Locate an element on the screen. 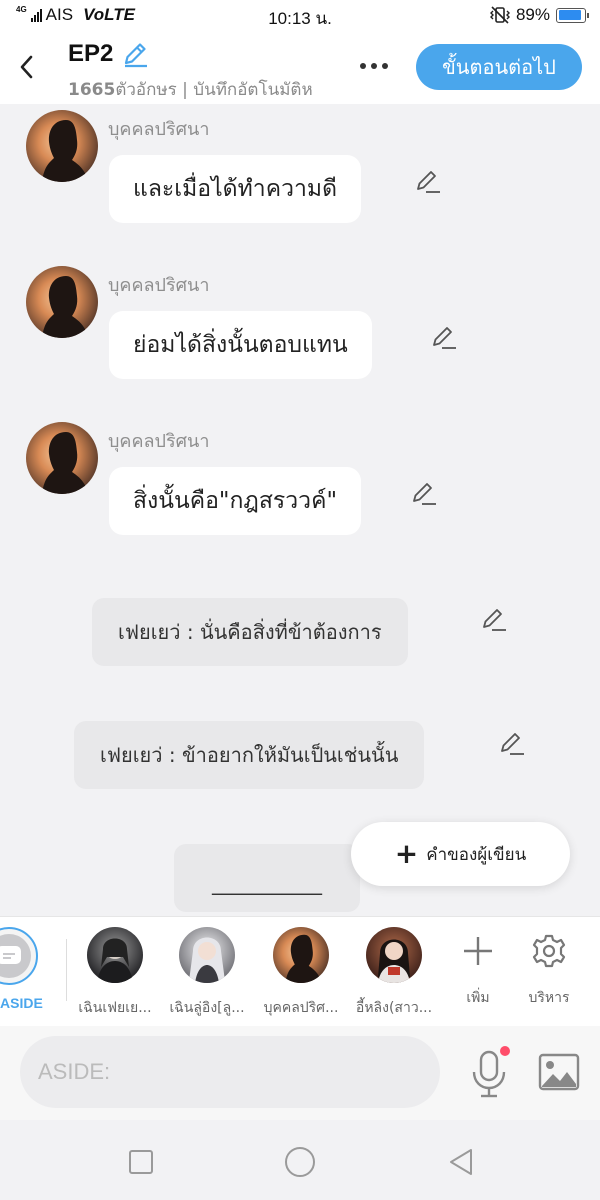  author-note-label: คำของผู้เขียน is located at coordinates (476, 854).